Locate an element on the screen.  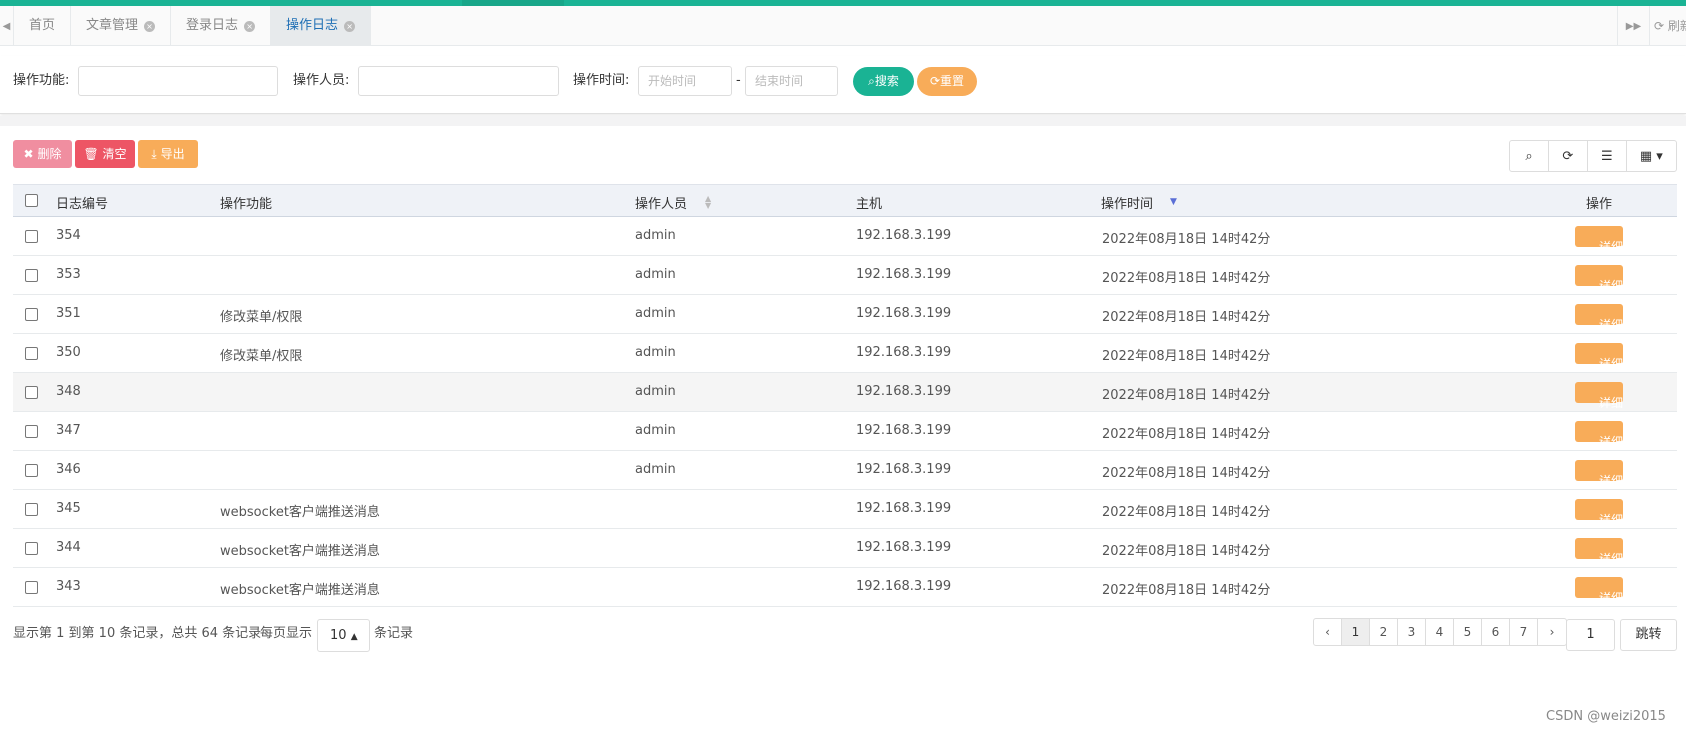
page-size-select: 10 ▲ is located at coordinates (343, 635).